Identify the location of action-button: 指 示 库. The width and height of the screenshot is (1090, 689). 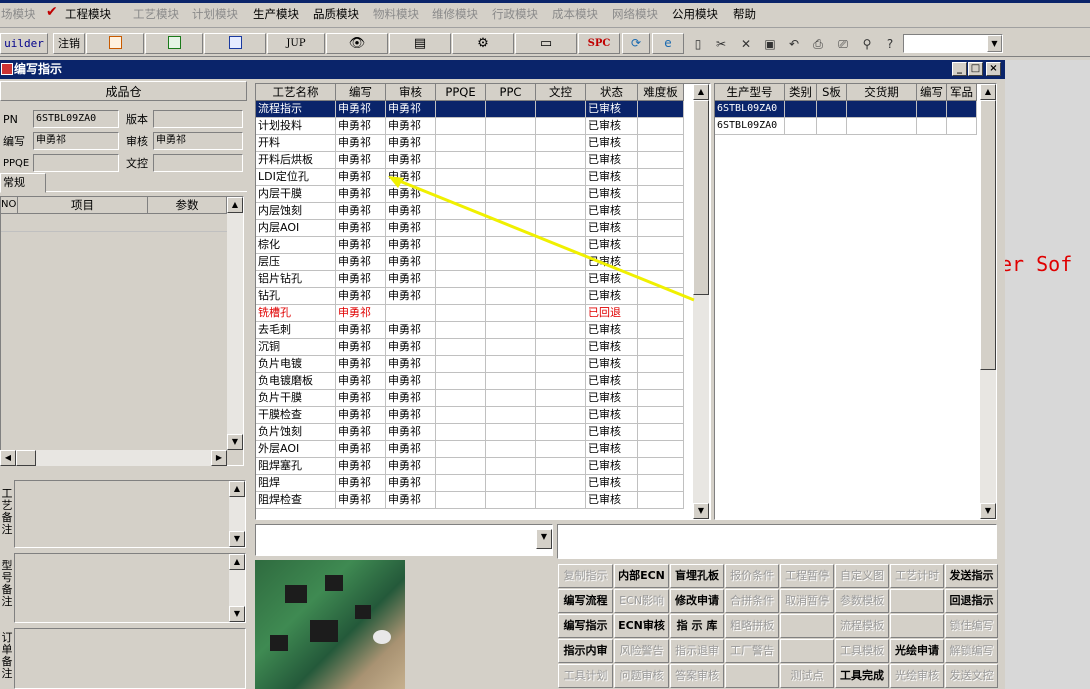
(697, 626).